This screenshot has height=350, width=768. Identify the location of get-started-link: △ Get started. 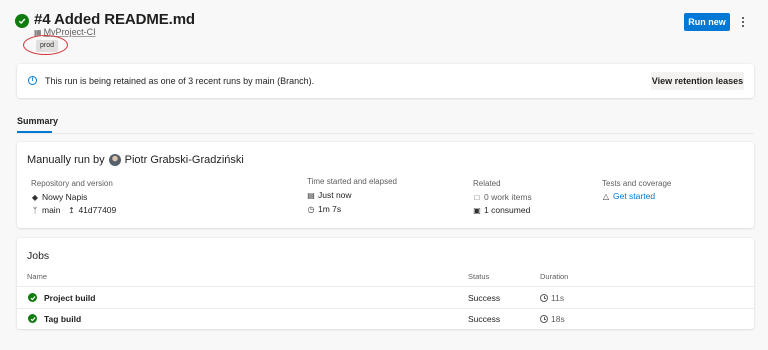
(628, 196).